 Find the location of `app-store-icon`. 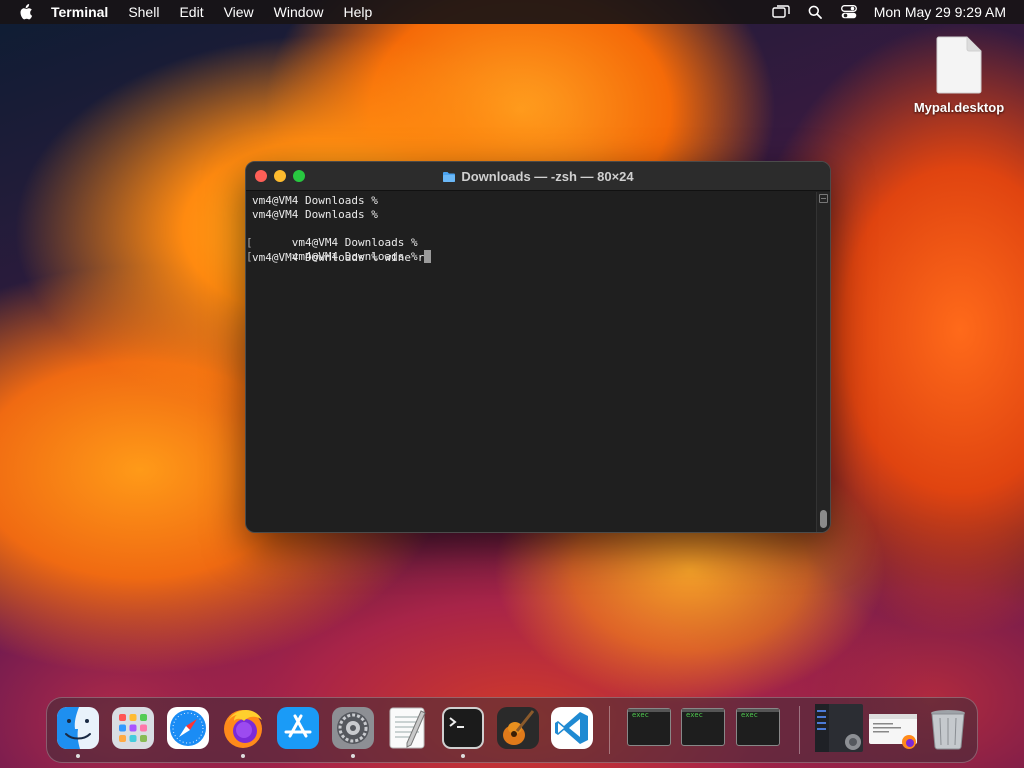

app-store-icon is located at coordinates (298, 728).